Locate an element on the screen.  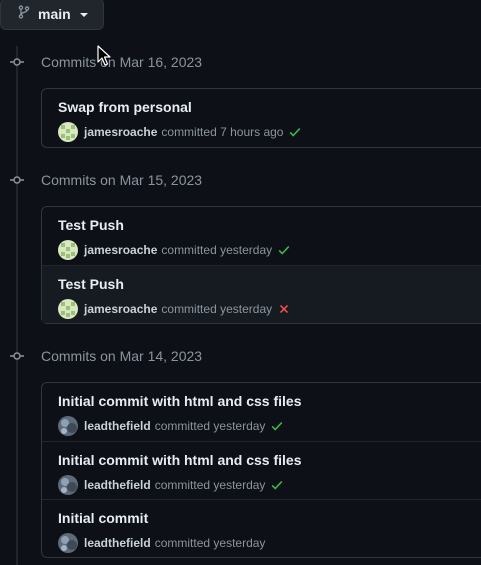
commit-meta: jamesroache committed 7 hours ago is located at coordinates (180, 132).